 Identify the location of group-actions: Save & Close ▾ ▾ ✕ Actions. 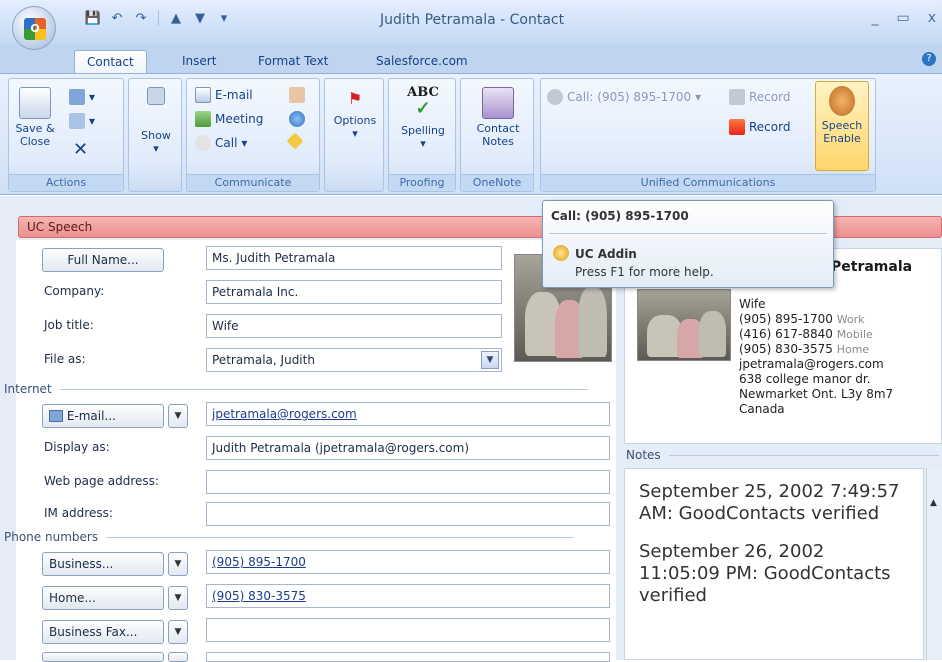
(66, 135).